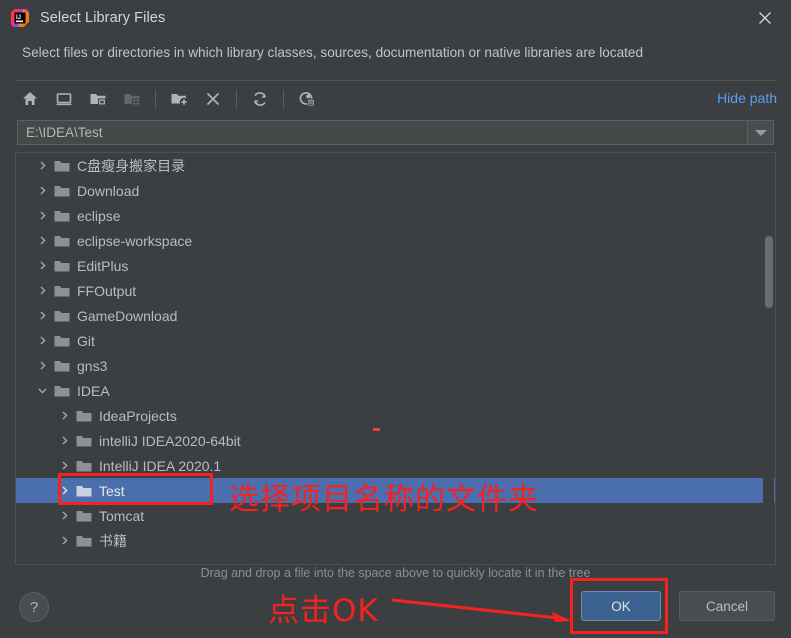 This screenshot has width=791, height=638. What do you see at coordinates (127, 315) in the screenshot?
I see `tree-row-label: GameDownload` at bounding box center [127, 315].